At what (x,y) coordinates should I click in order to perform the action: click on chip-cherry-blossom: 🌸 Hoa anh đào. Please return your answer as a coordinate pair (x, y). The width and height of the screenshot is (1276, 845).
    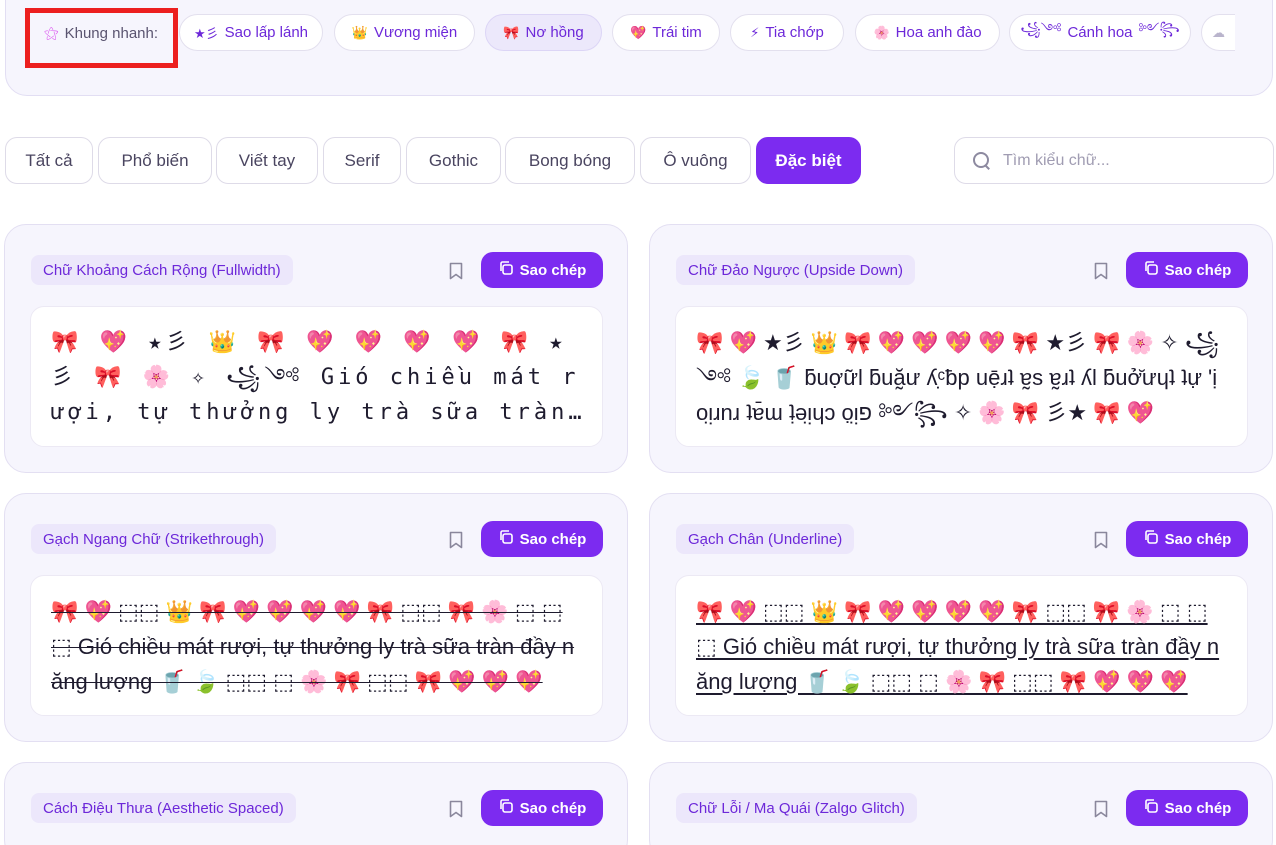
    Looking at the image, I should click on (927, 32).